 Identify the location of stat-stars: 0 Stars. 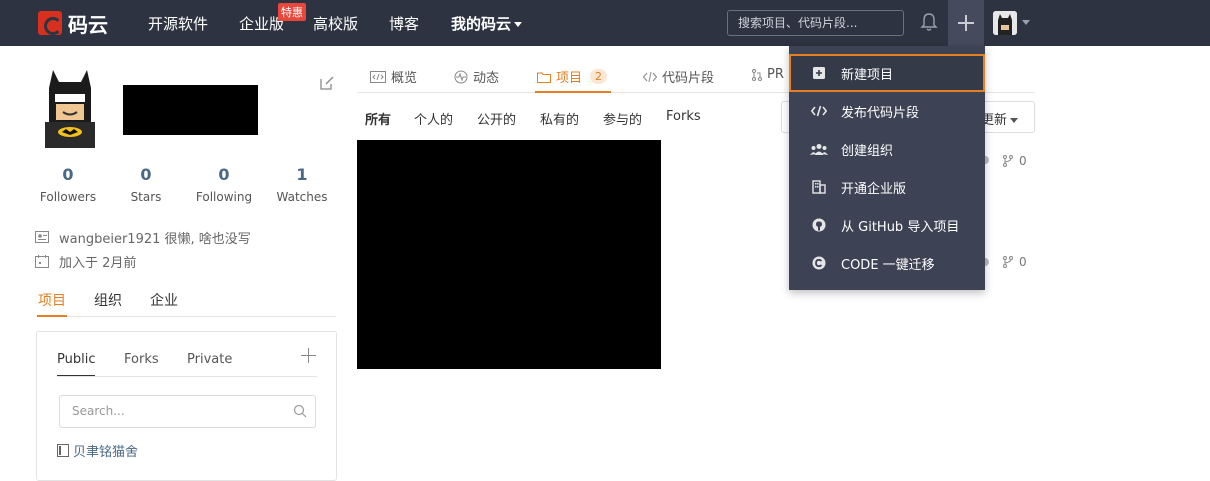
(146, 184).